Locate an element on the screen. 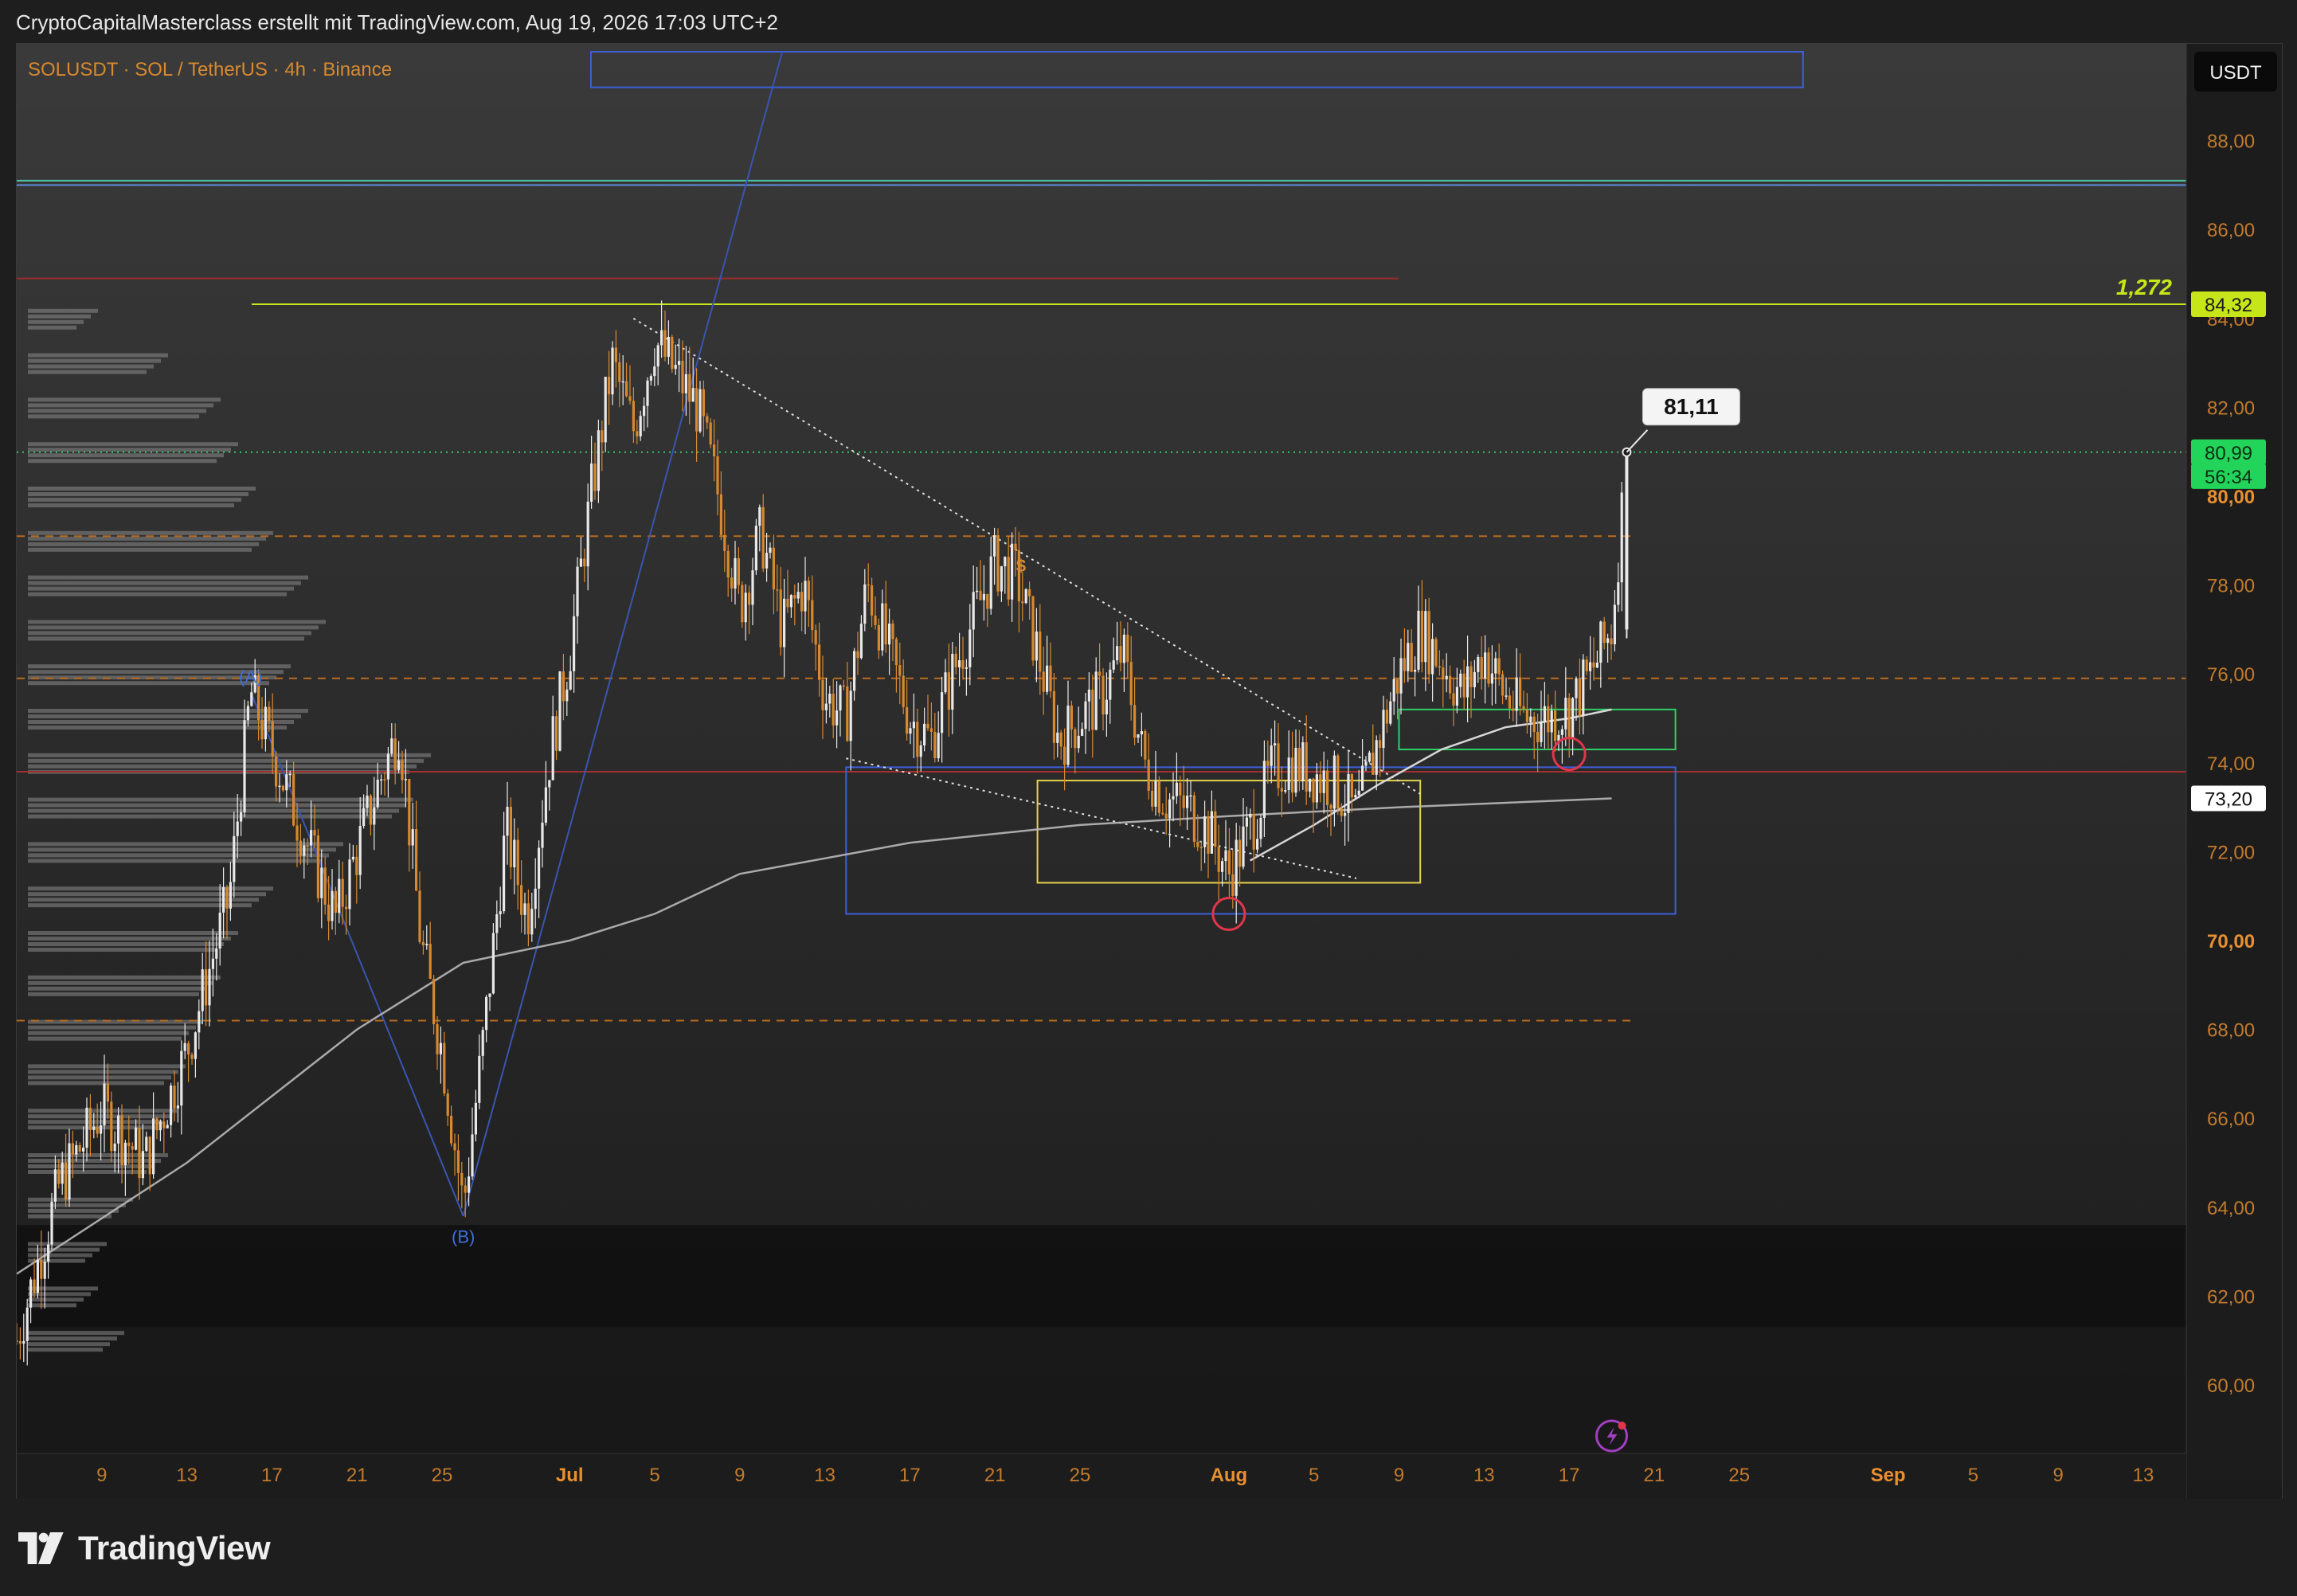 The image size is (2297, 1596). y-tick-label: 78,00 is located at coordinates (2231, 586).